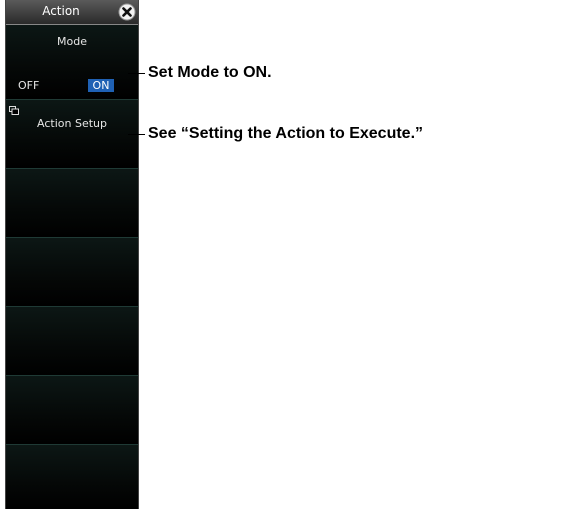  Describe the element at coordinates (286, 133) in the screenshot. I see `action-setup-callout: See “Setting the Action to Execute.”` at that location.